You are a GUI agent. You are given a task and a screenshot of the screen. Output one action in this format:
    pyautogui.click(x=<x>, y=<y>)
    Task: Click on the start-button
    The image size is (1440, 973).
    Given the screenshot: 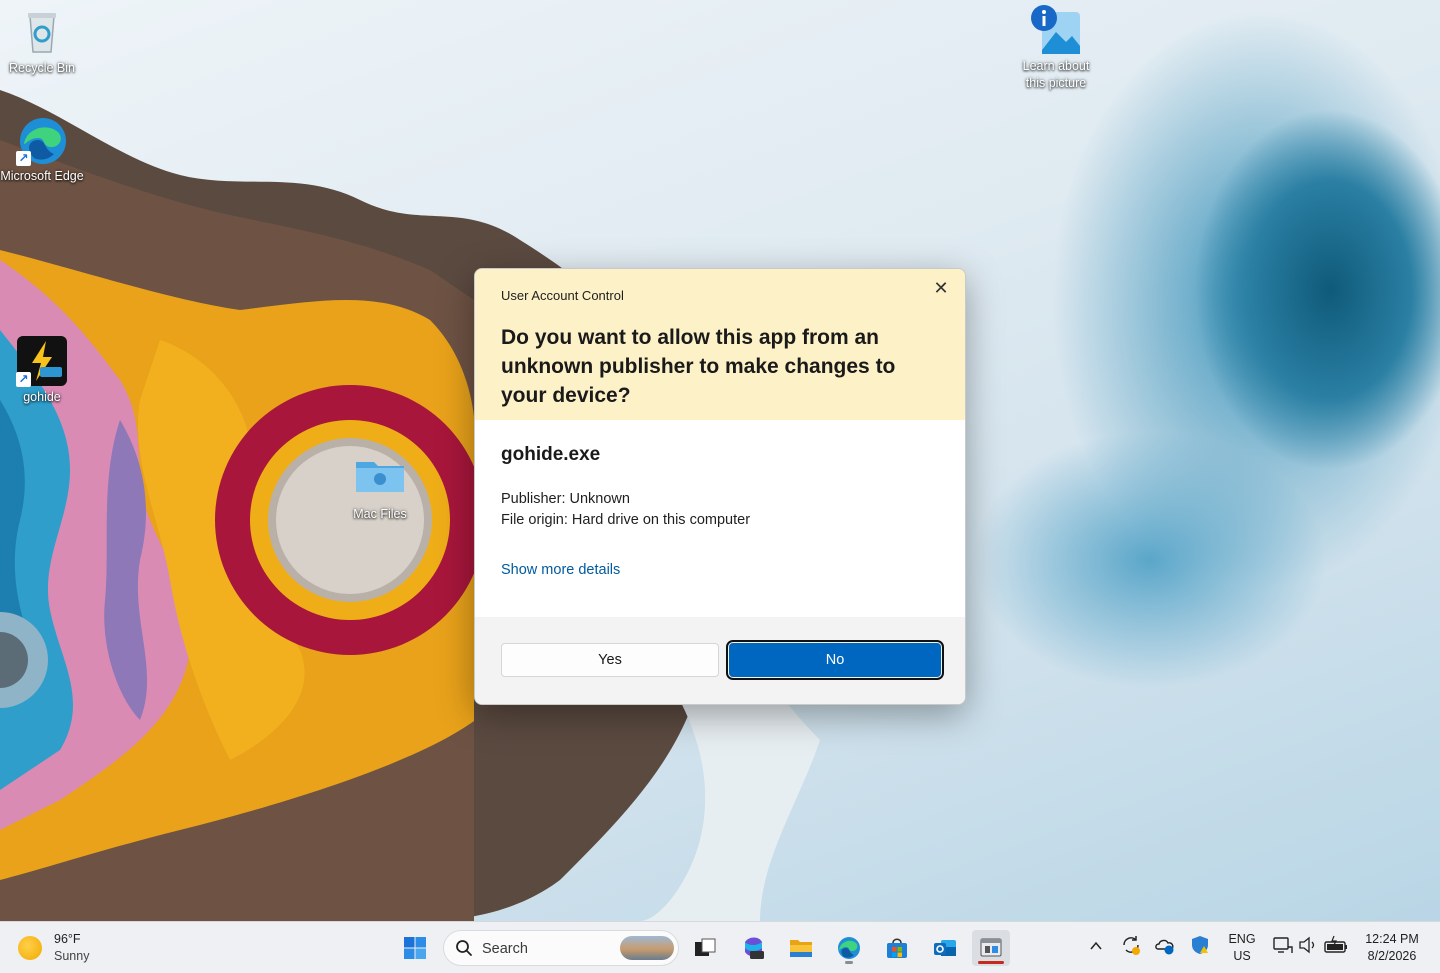 What is the action you would take?
    pyautogui.click(x=415, y=948)
    